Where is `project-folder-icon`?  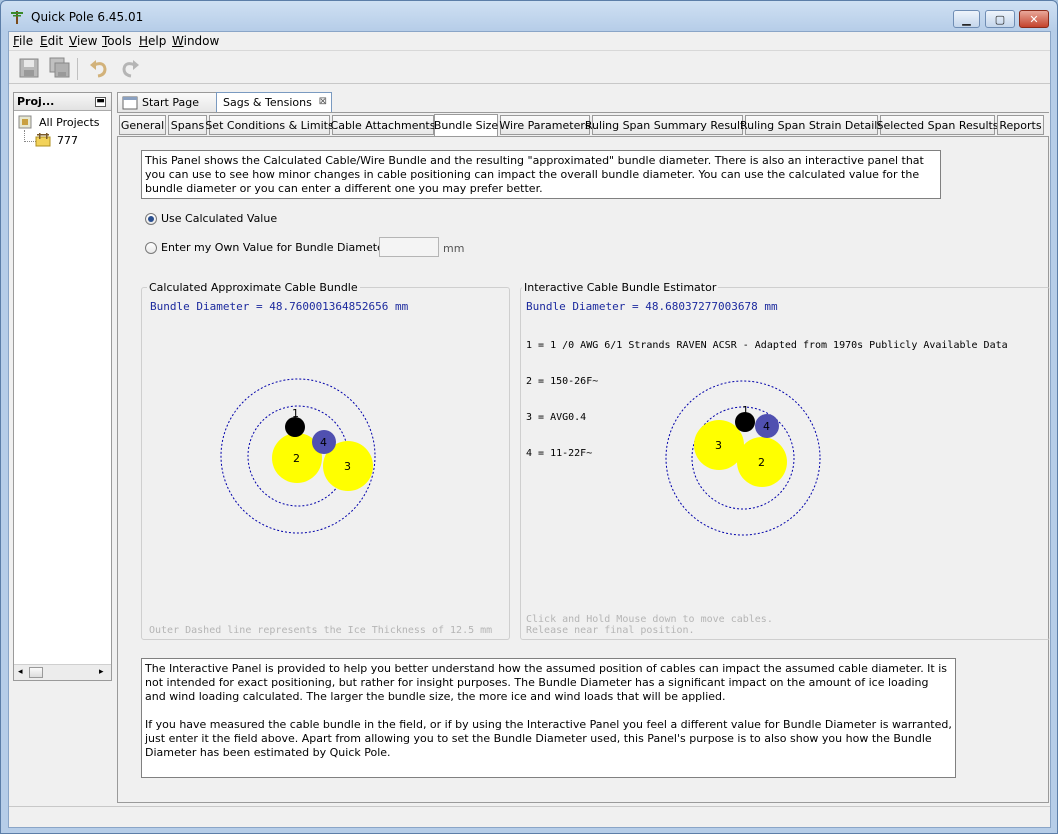
project-folder-icon is located at coordinates (43, 140).